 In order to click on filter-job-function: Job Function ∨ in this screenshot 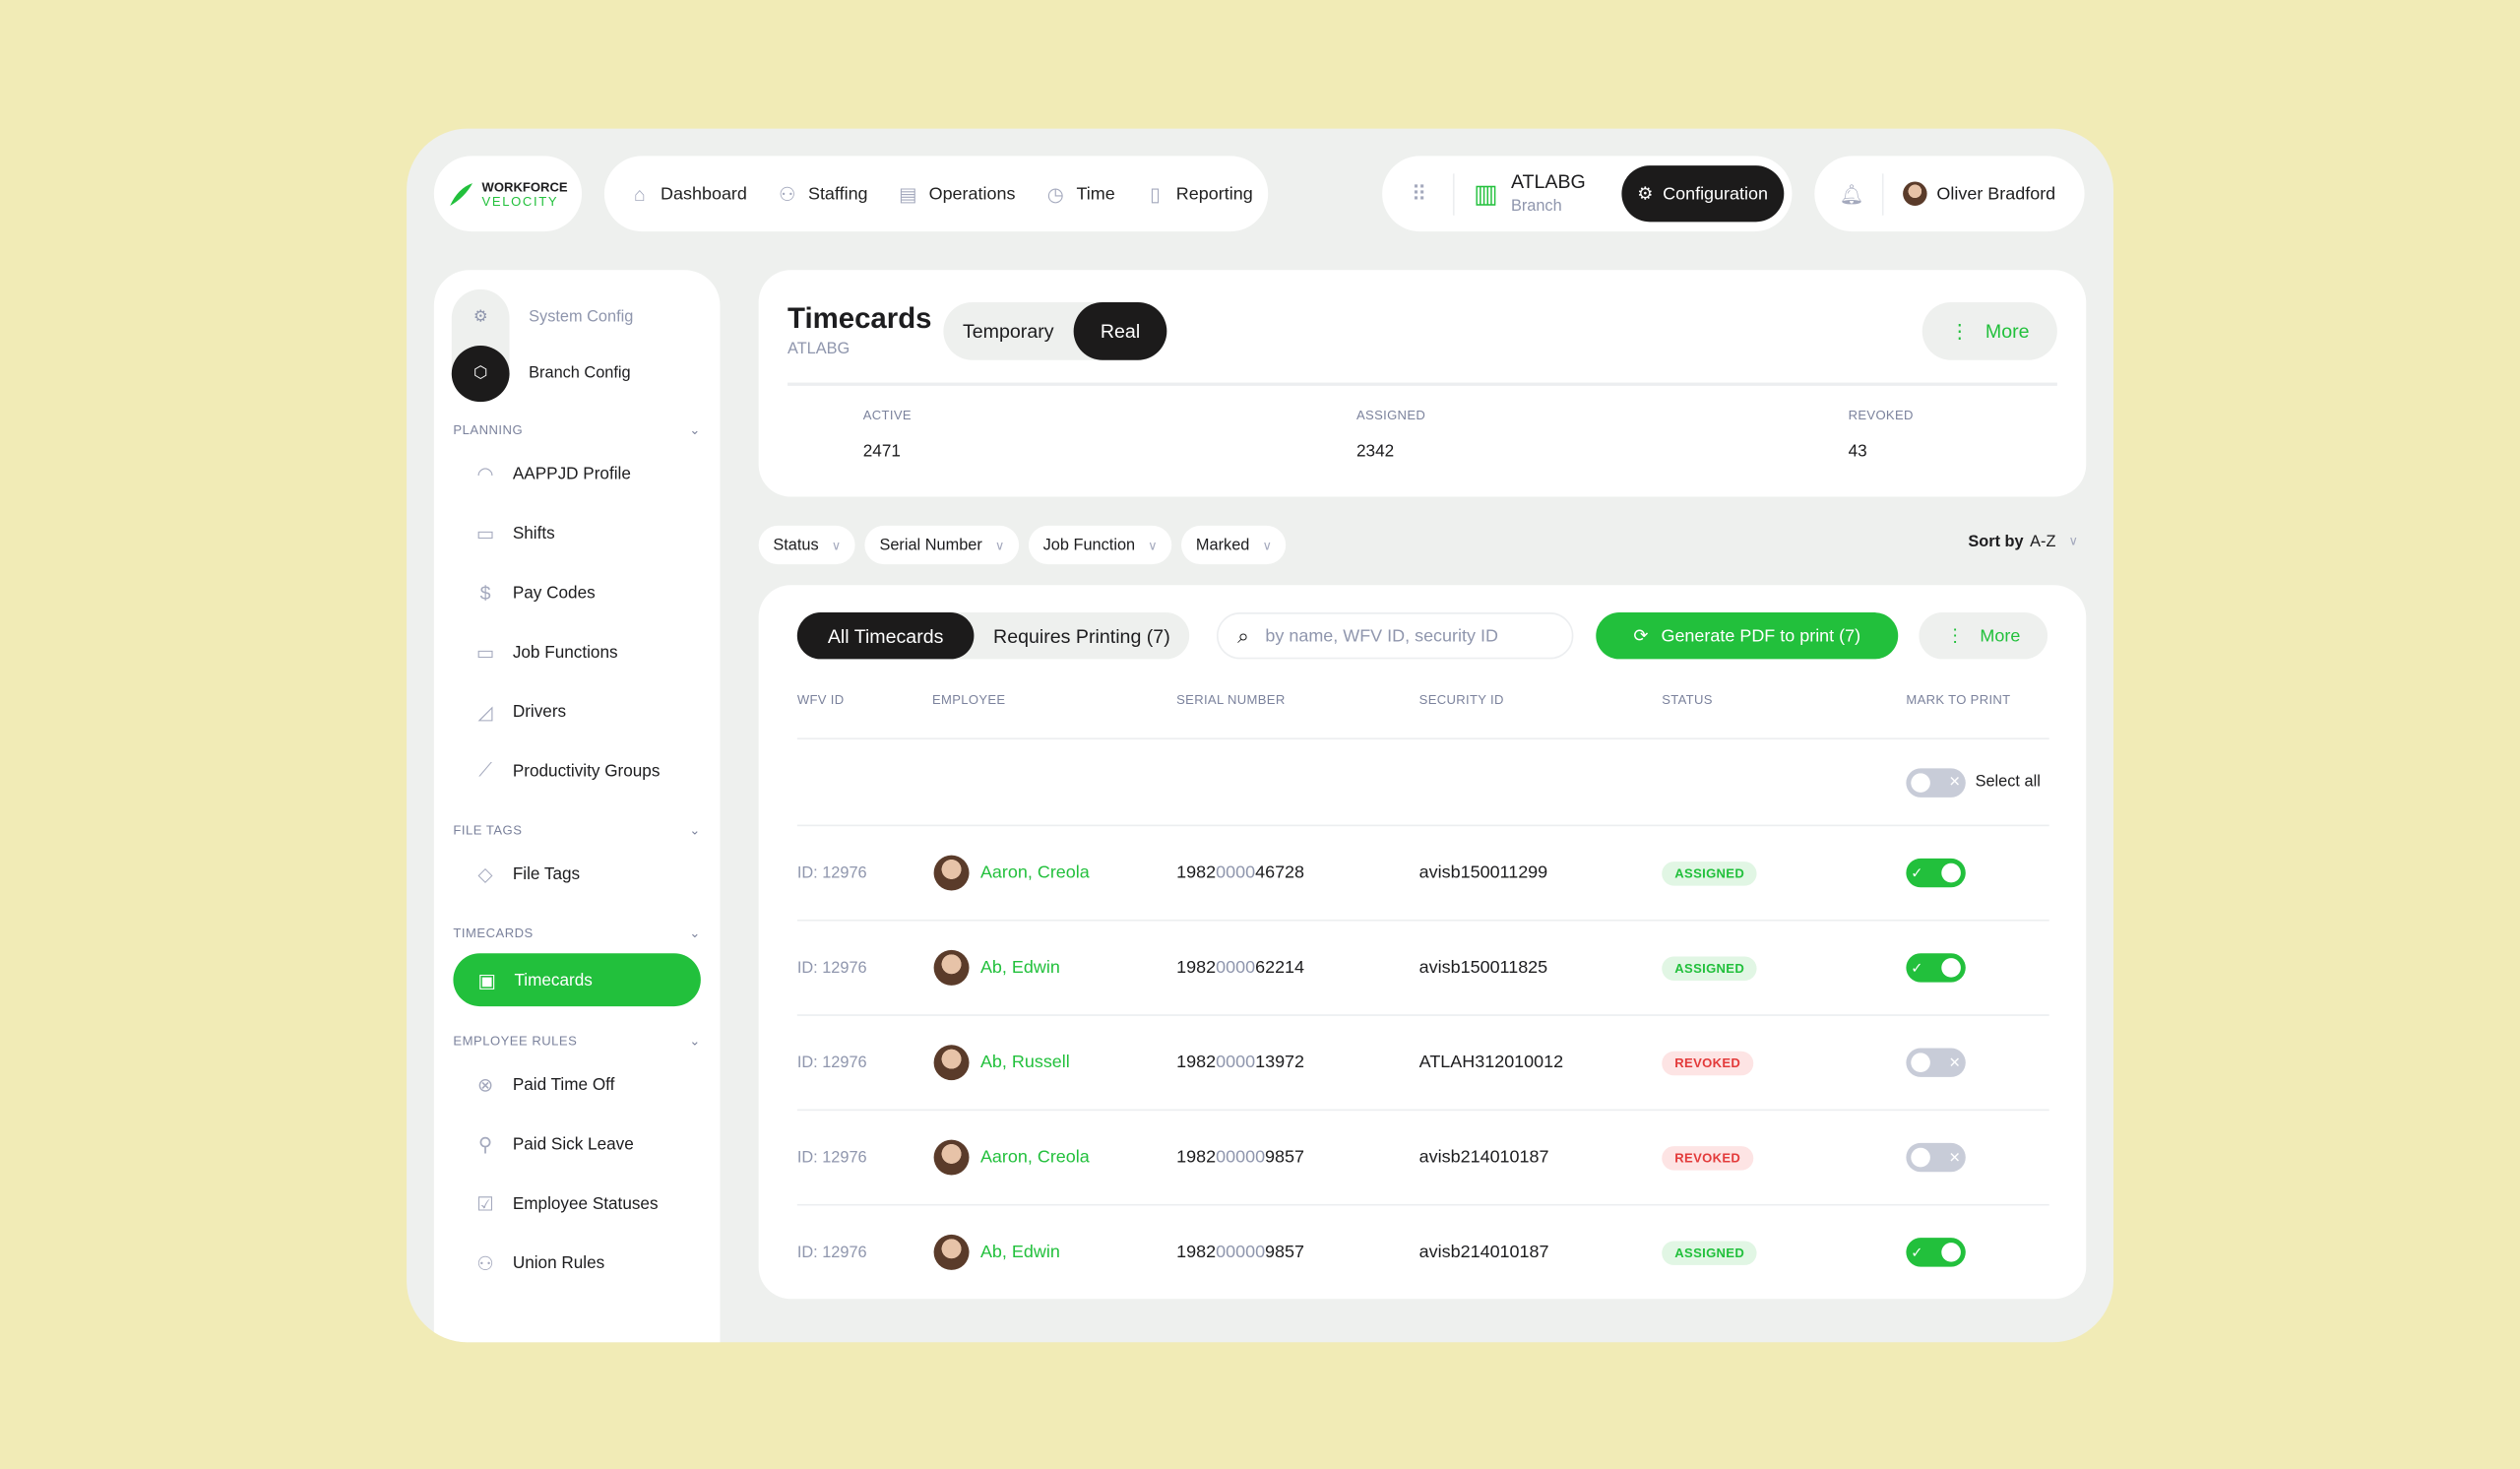, I will do `click(1100, 545)`.